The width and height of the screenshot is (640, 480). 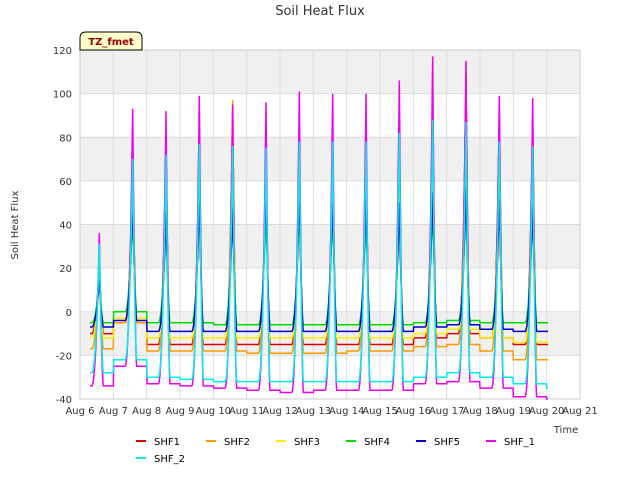 What do you see at coordinates (237, 442) in the screenshot?
I see `legend-item-label: SHF2` at bounding box center [237, 442].